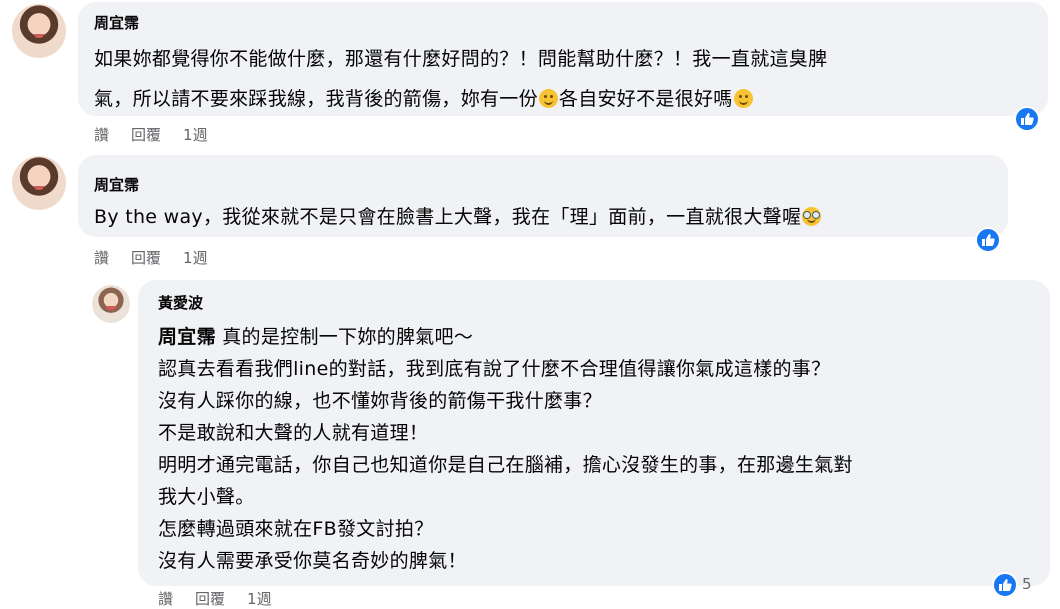 This screenshot has width=1060, height=609. I want to click on reply-text-line: 周宜霈 真的是控制一下妳的脾氣吧～, so click(315, 335).